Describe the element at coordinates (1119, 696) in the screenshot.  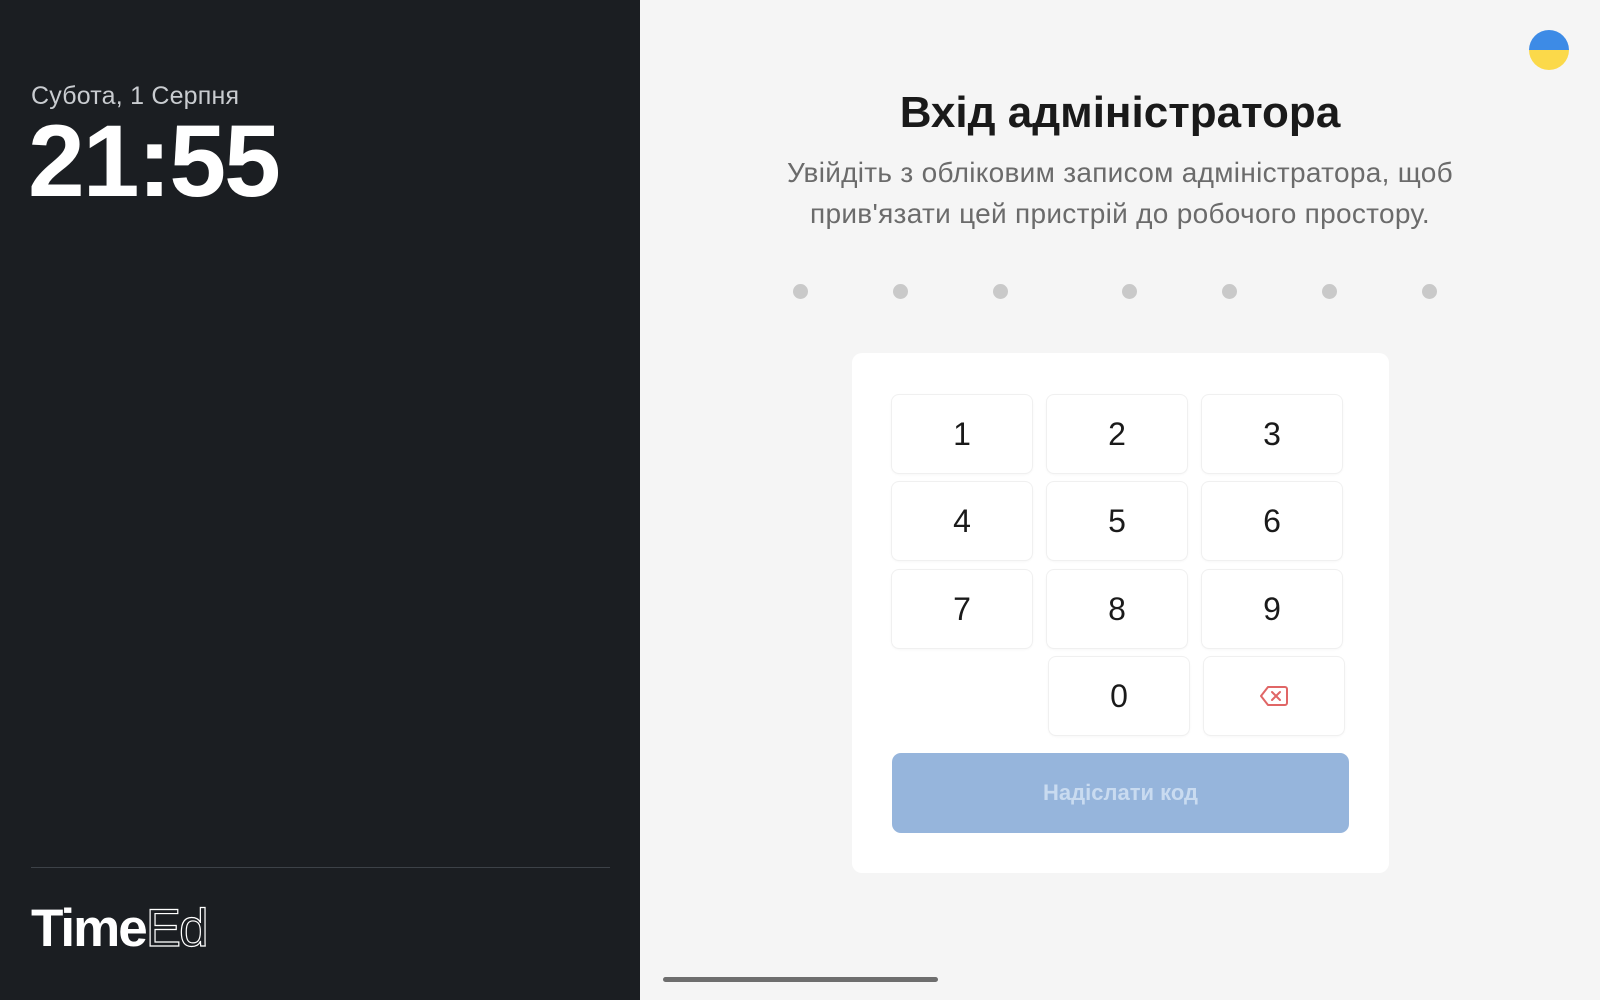
I see `key-0: 0` at that location.